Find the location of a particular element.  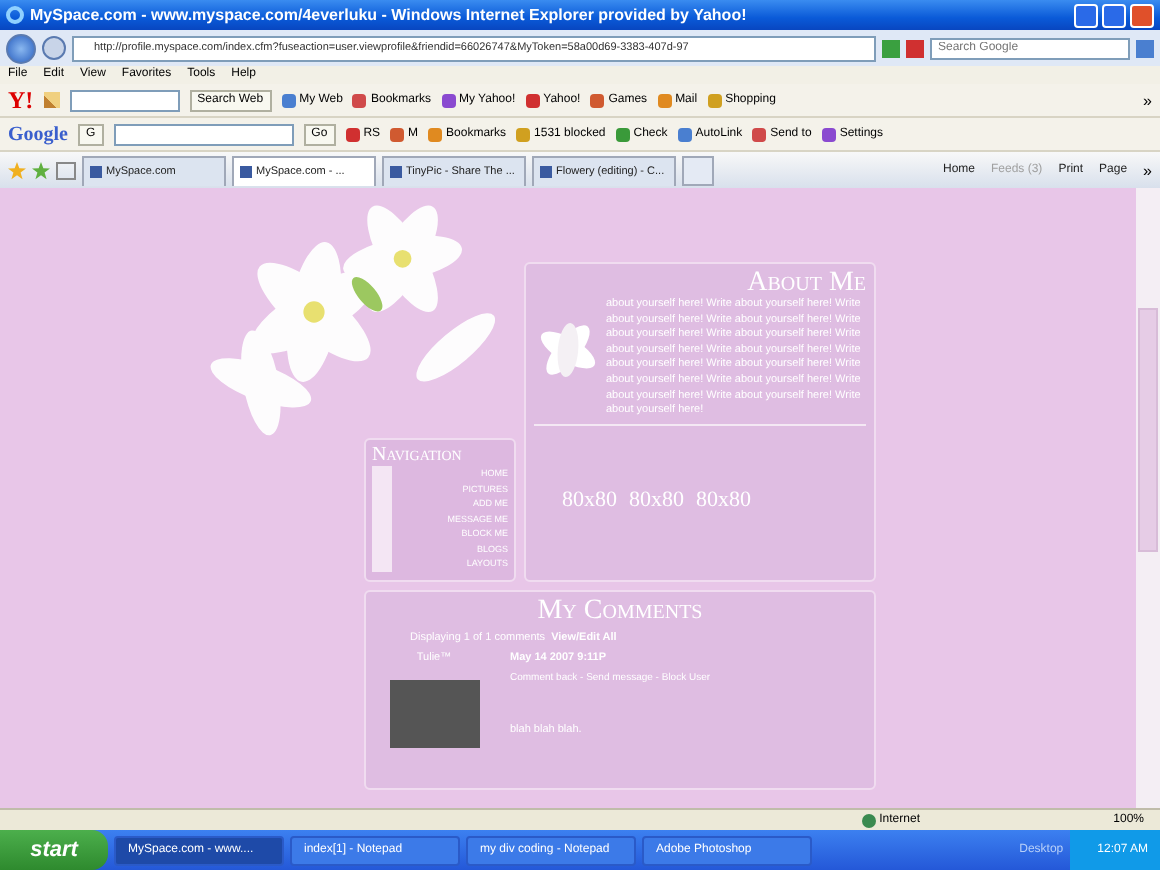

navigation-title: Navigation is located at coordinates (418, 455).